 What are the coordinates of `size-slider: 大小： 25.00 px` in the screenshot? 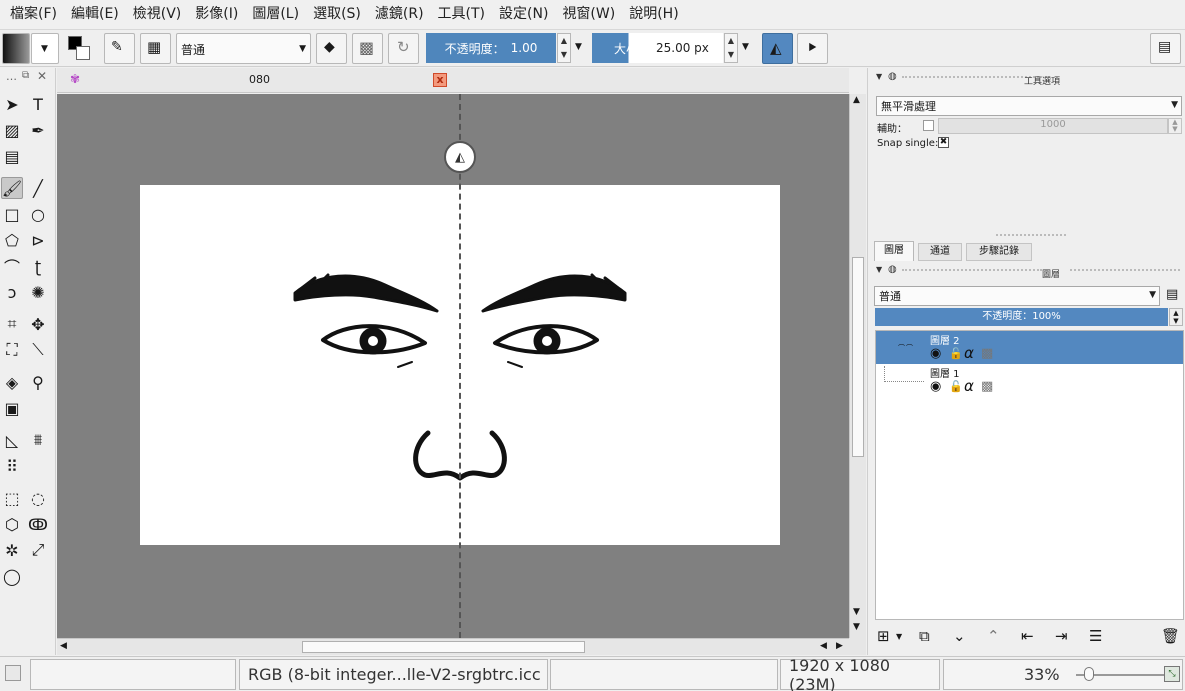 It's located at (657, 48).